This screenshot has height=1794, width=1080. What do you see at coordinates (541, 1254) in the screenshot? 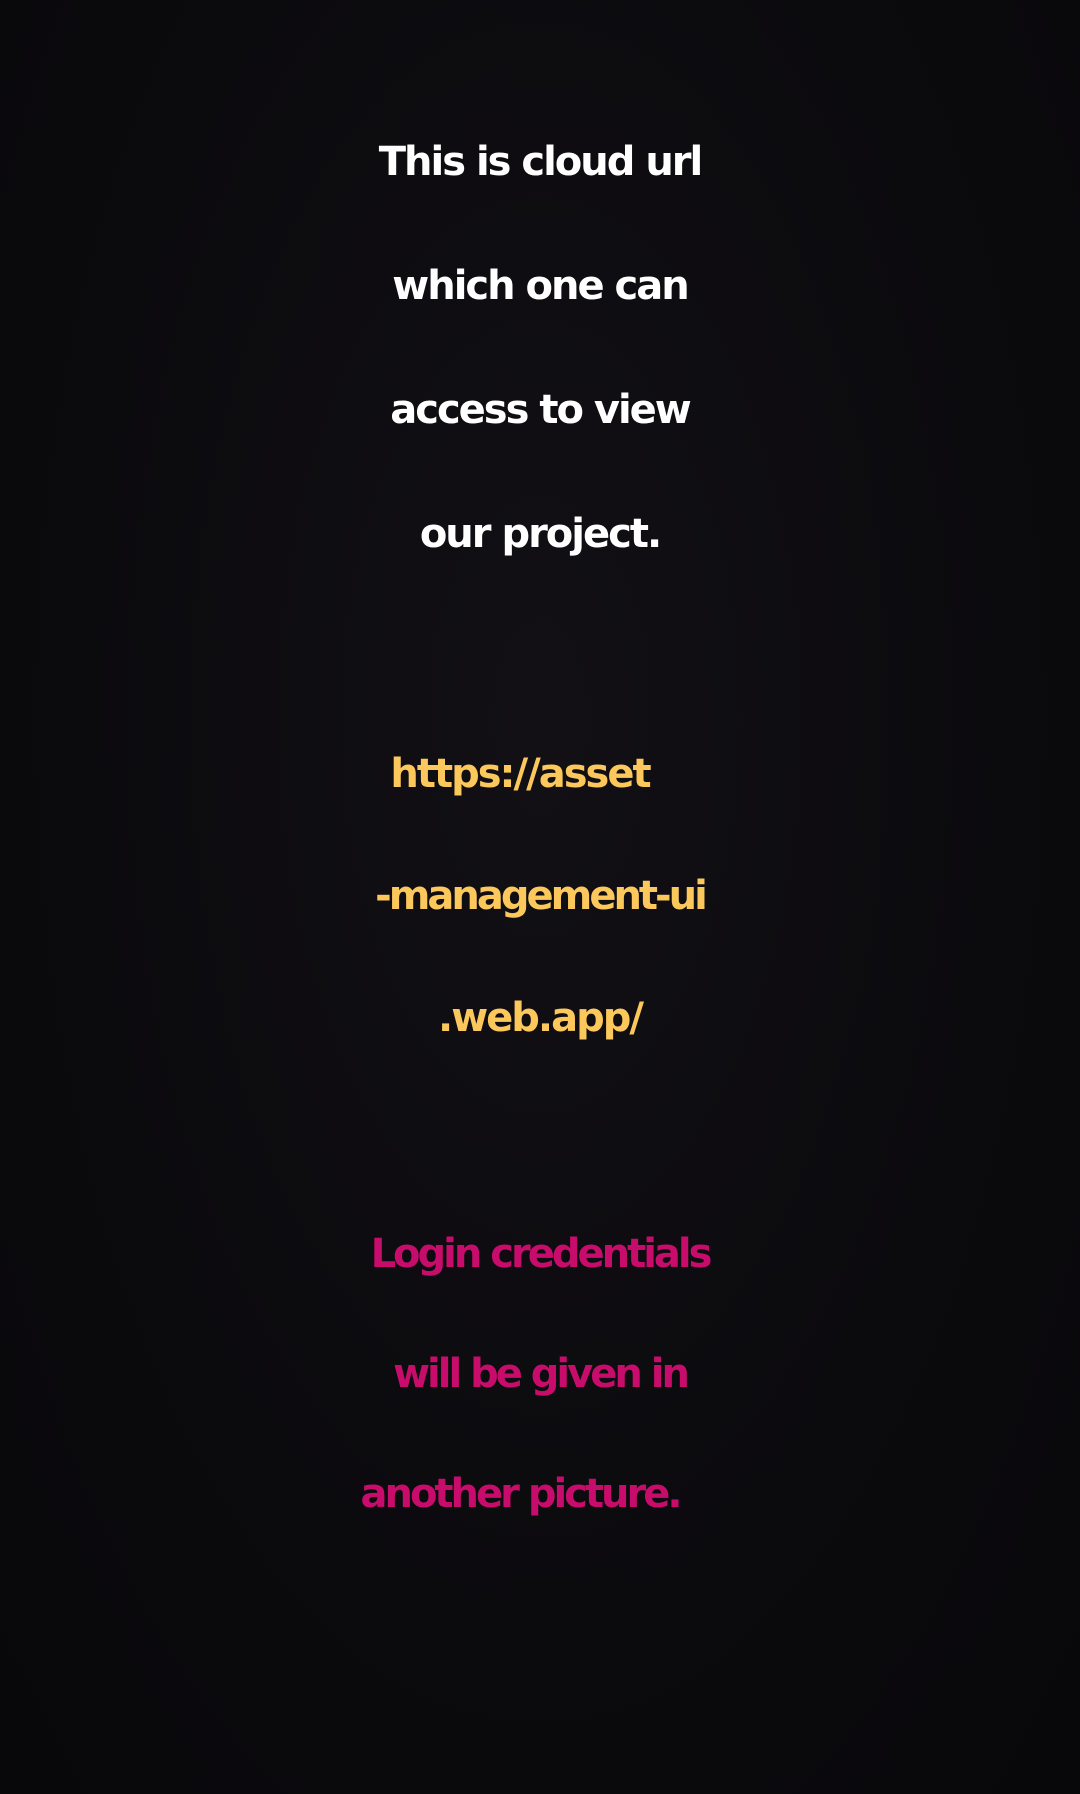
I see `note-line-1: Login credentials` at bounding box center [541, 1254].